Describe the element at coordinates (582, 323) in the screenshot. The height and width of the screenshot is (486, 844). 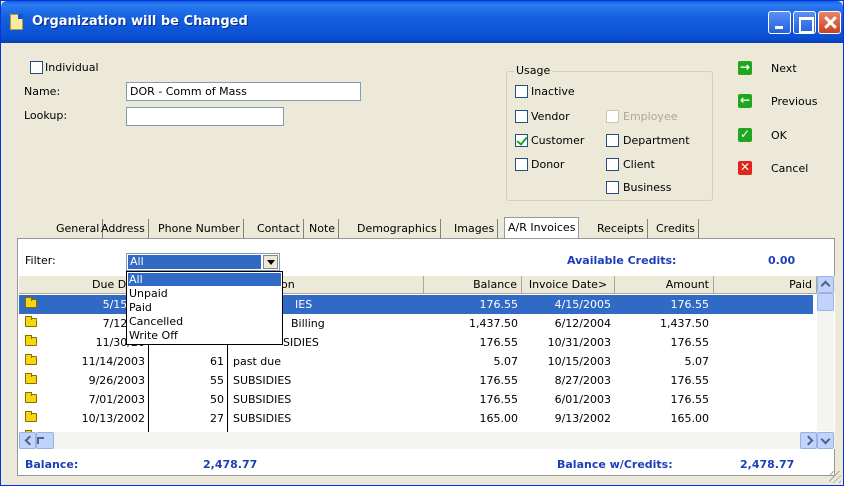
I see `invoice-date-cell: 6/12/2004` at that location.